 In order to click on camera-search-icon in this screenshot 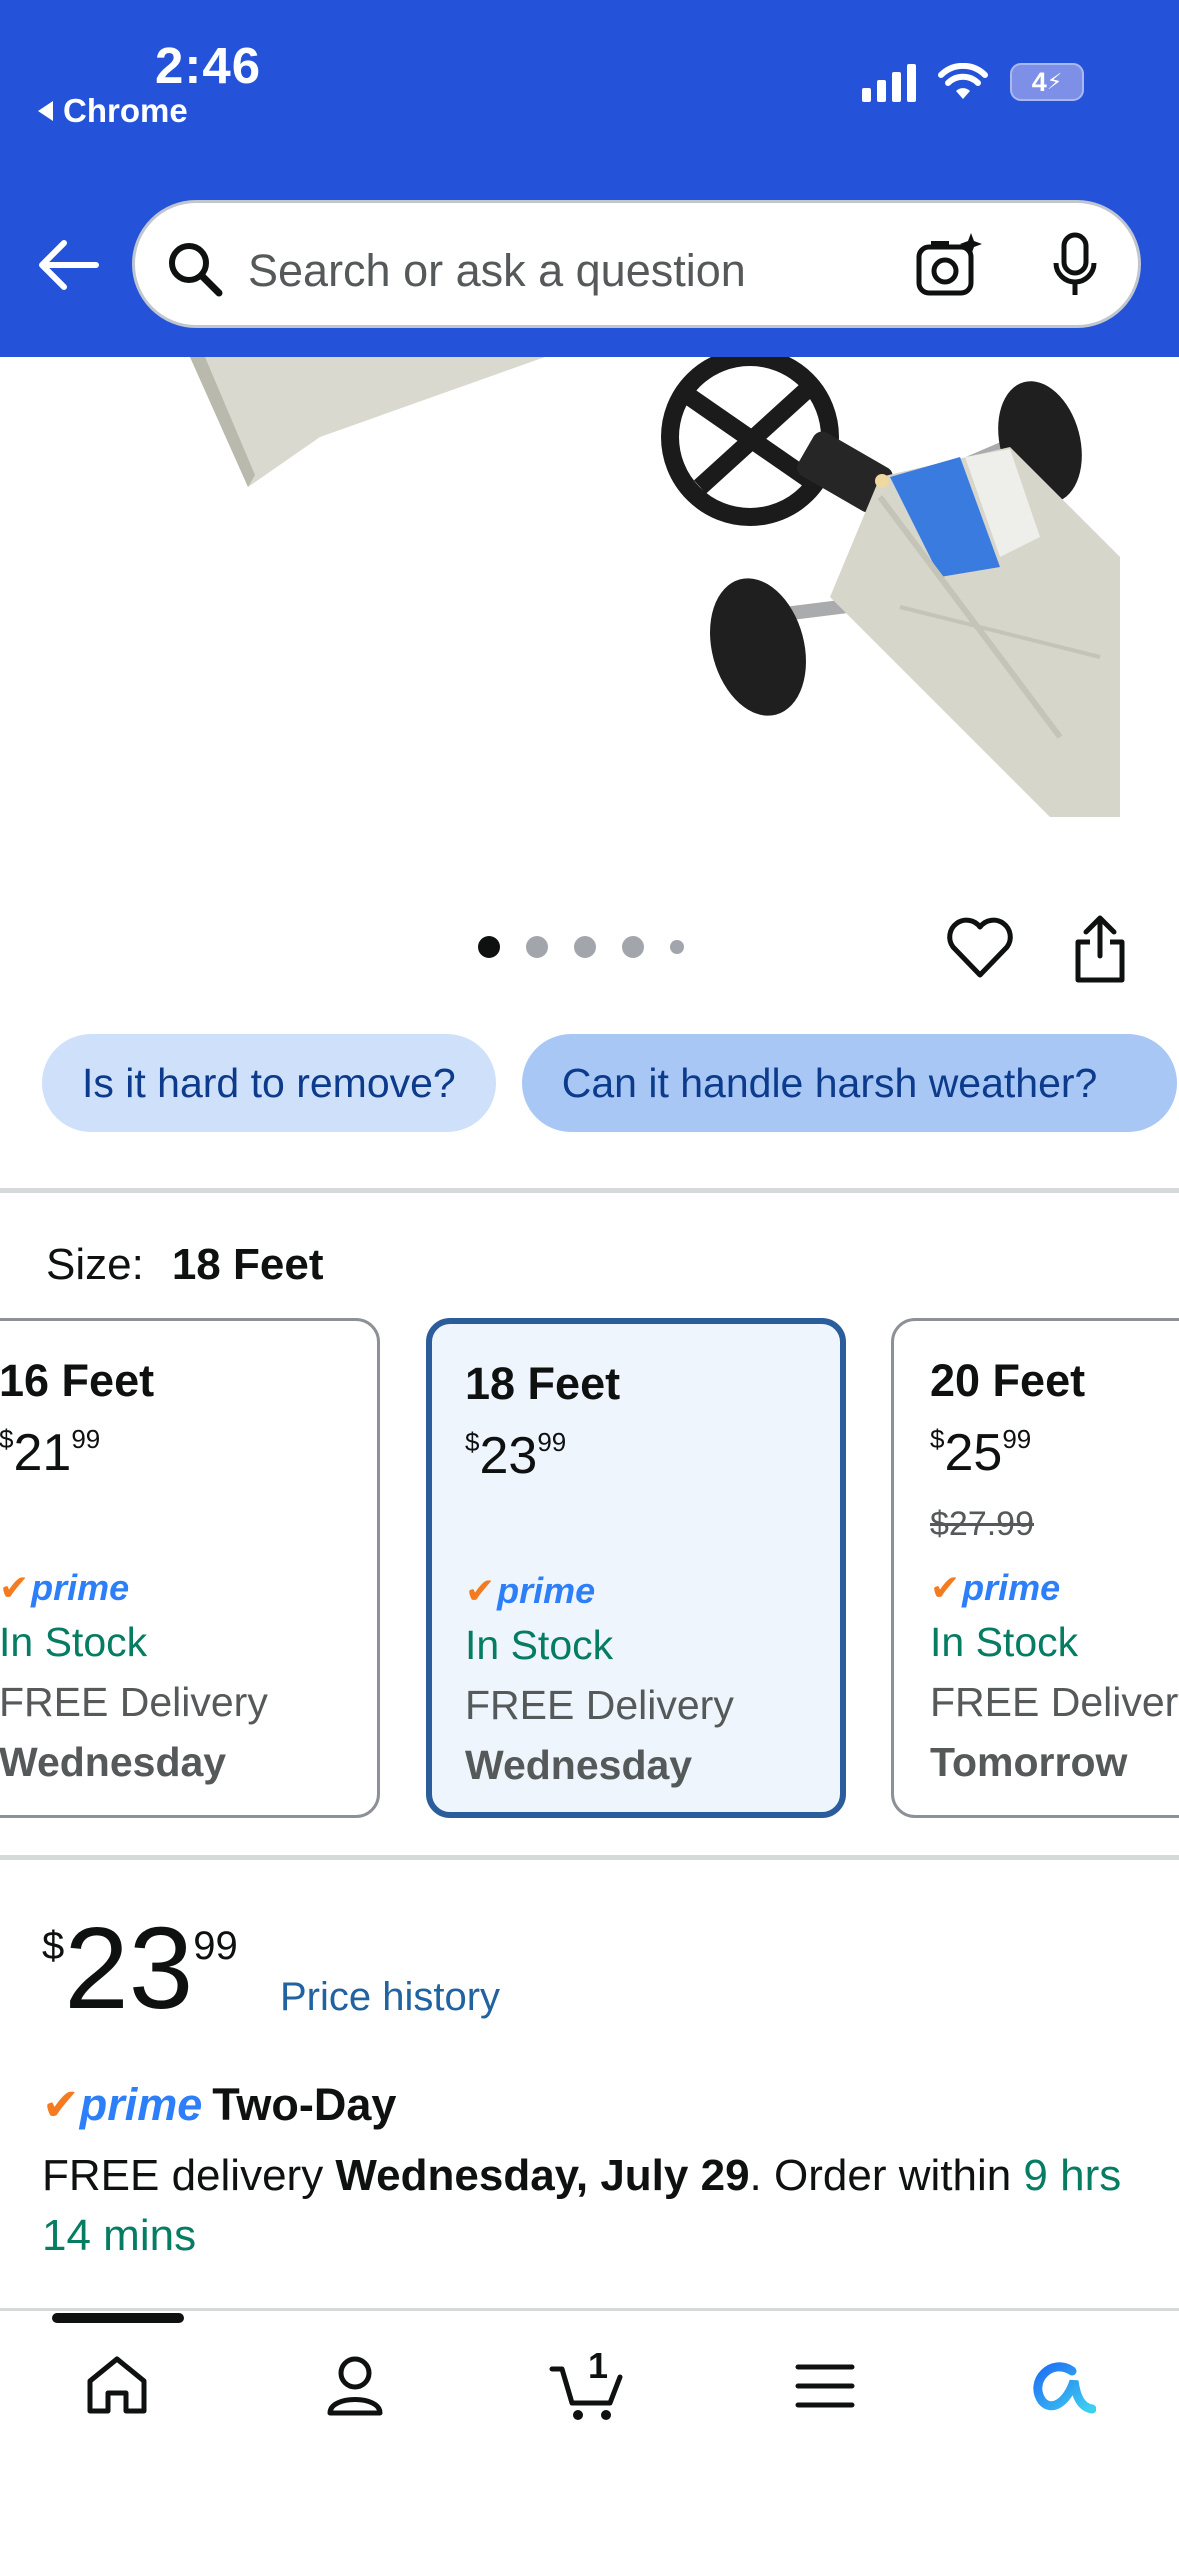, I will do `click(948, 266)`.